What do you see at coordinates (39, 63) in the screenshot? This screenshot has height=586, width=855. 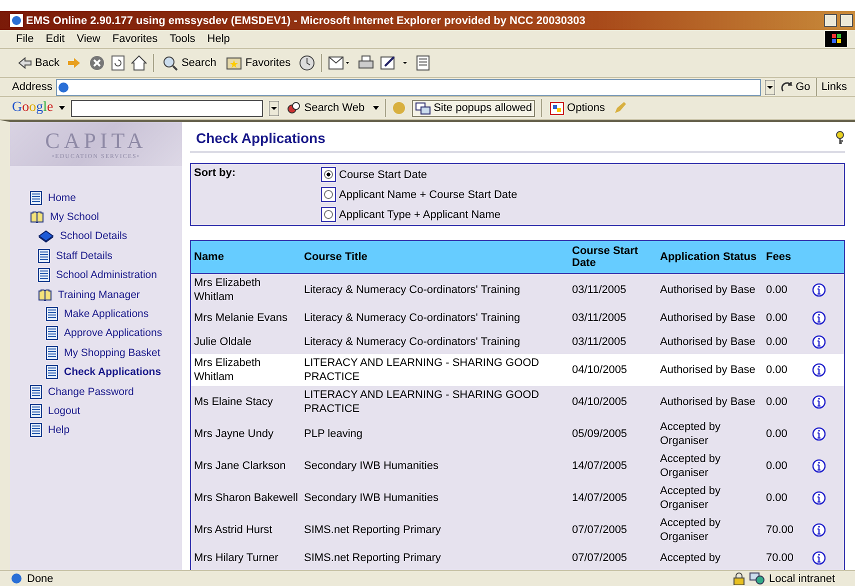 I see `back-button: Back` at bounding box center [39, 63].